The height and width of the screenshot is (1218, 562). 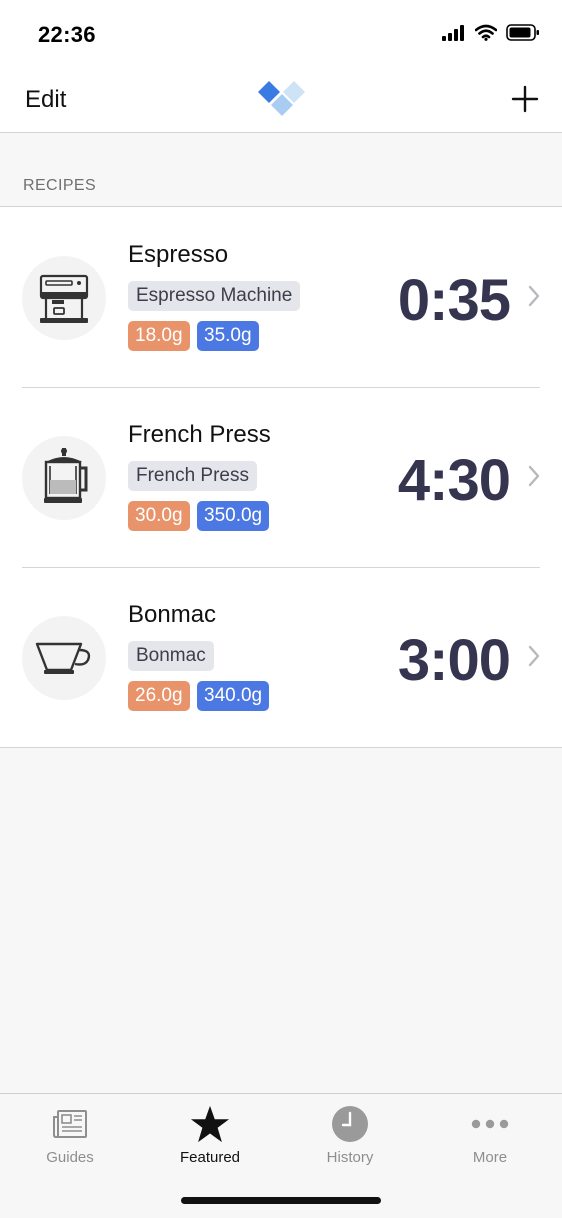 What do you see at coordinates (171, 656) in the screenshot?
I see `device-tag: Bonmac` at bounding box center [171, 656].